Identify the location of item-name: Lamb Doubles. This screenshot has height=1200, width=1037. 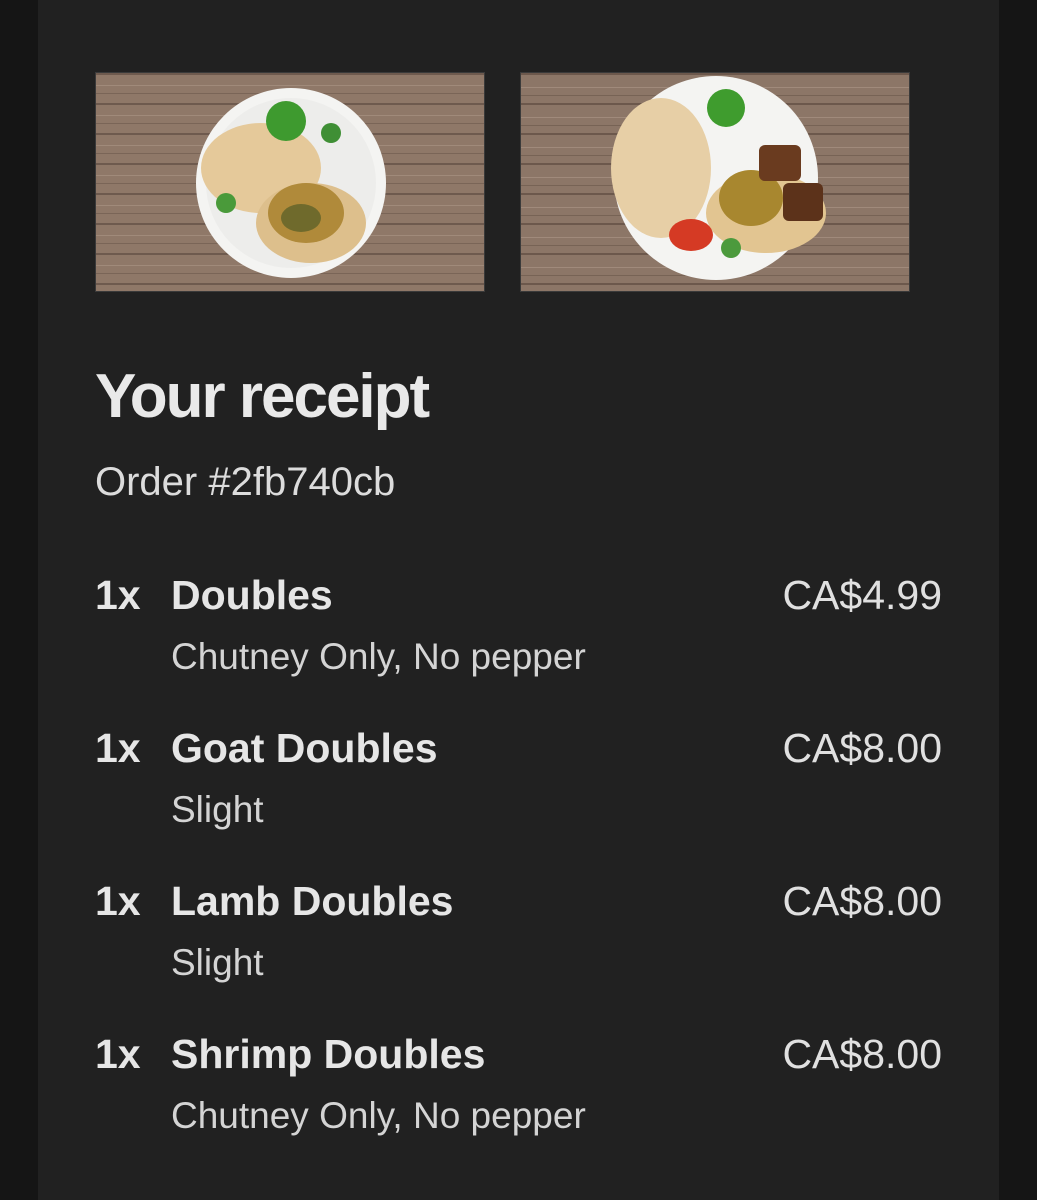
(312, 901).